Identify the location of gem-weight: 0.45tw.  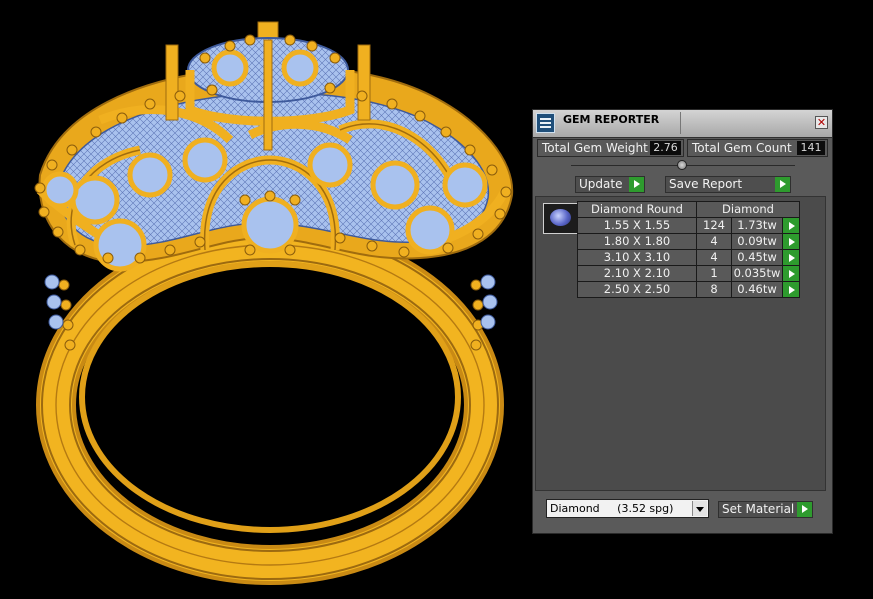
(757, 257).